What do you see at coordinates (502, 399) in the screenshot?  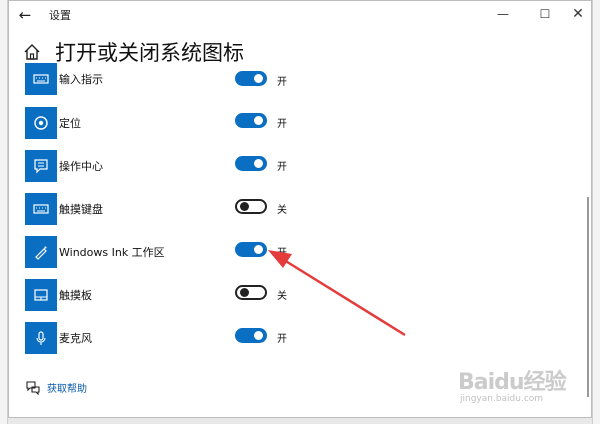 I see `watermark-url: jingyan.baidu.com` at bounding box center [502, 399].